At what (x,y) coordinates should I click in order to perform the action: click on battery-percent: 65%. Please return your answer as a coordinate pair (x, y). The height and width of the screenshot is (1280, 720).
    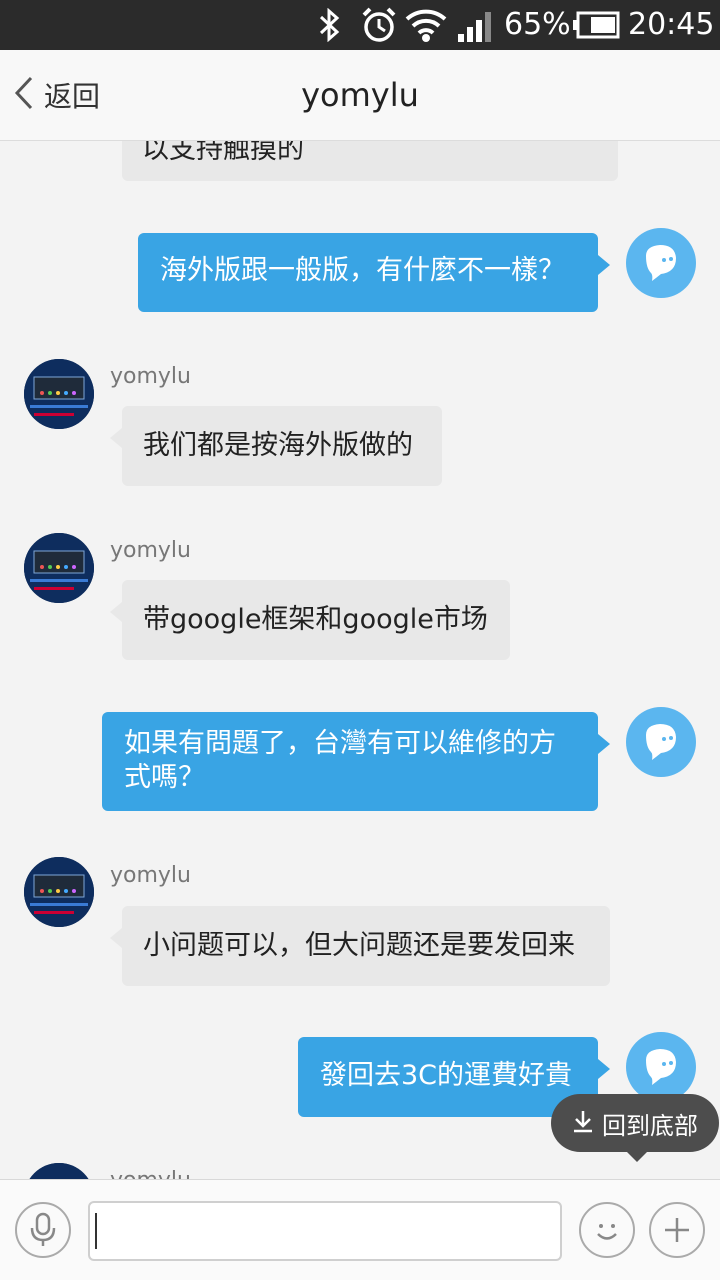
    Looking at the image, I should click on (537, 24).